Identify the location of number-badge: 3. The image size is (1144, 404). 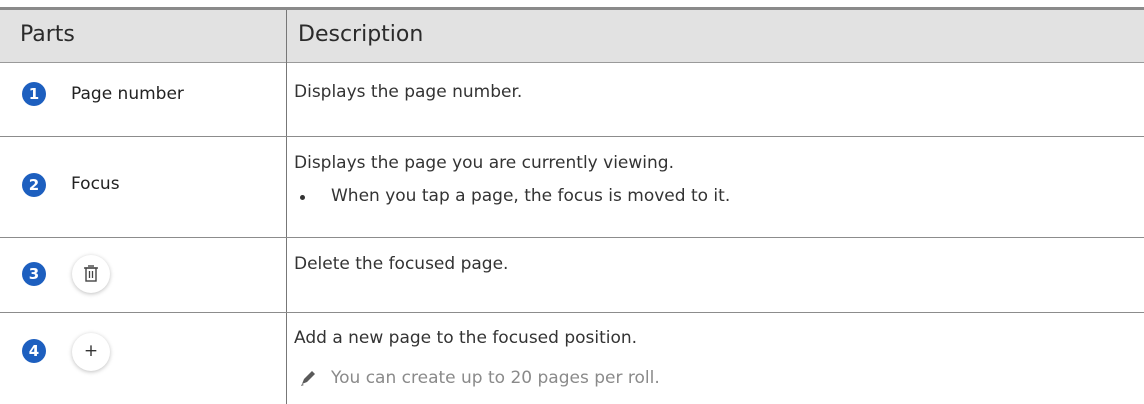
(34, 274).